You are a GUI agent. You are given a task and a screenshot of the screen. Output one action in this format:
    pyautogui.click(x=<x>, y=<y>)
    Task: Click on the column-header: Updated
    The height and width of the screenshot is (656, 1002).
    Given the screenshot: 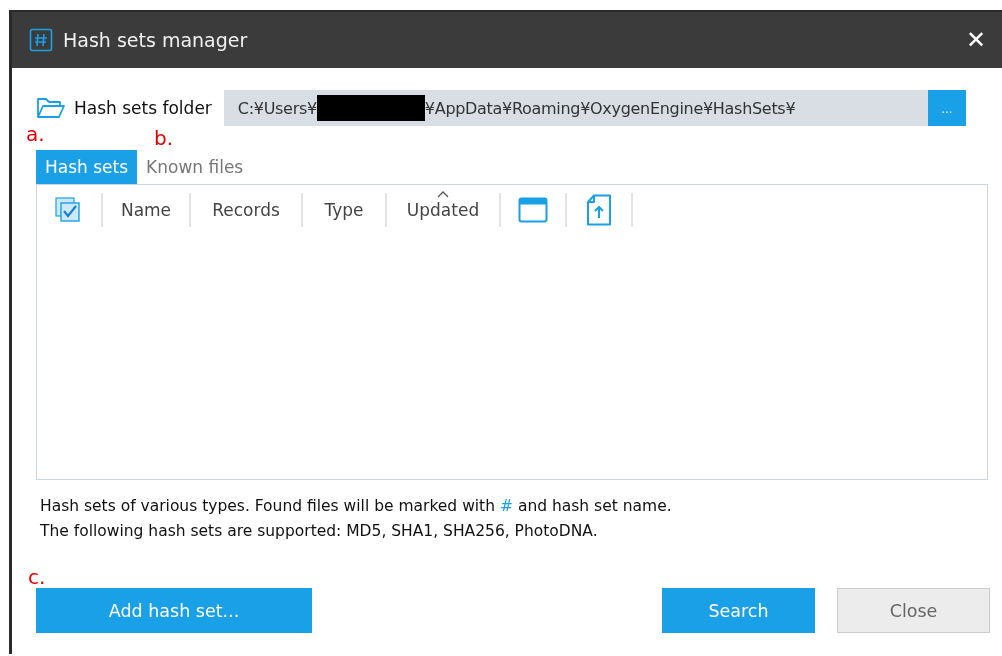 What is the action you would take?
    pyautogui.click(x=443, y=205)
    